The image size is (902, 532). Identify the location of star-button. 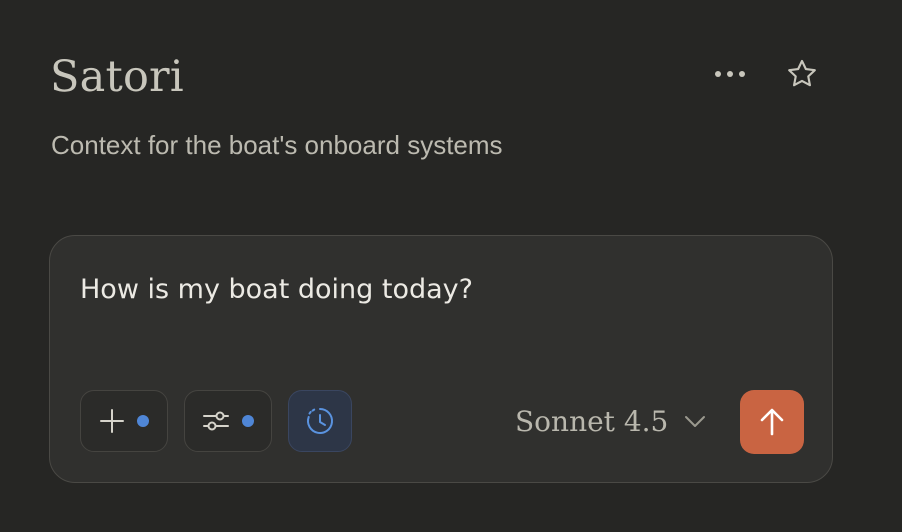
(802, 74).